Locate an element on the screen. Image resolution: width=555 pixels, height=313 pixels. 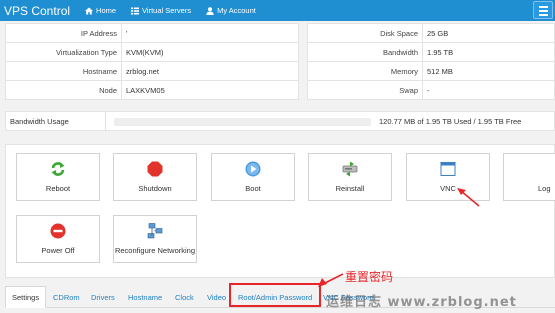
nav-my-account-label: My Account is located at coordinates (236, 10).